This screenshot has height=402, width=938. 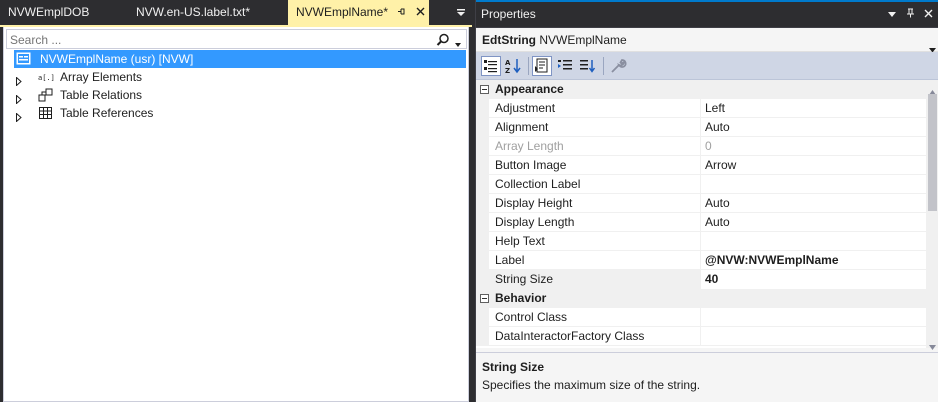 I want to click on search-icon, so click(x=443, y=40).